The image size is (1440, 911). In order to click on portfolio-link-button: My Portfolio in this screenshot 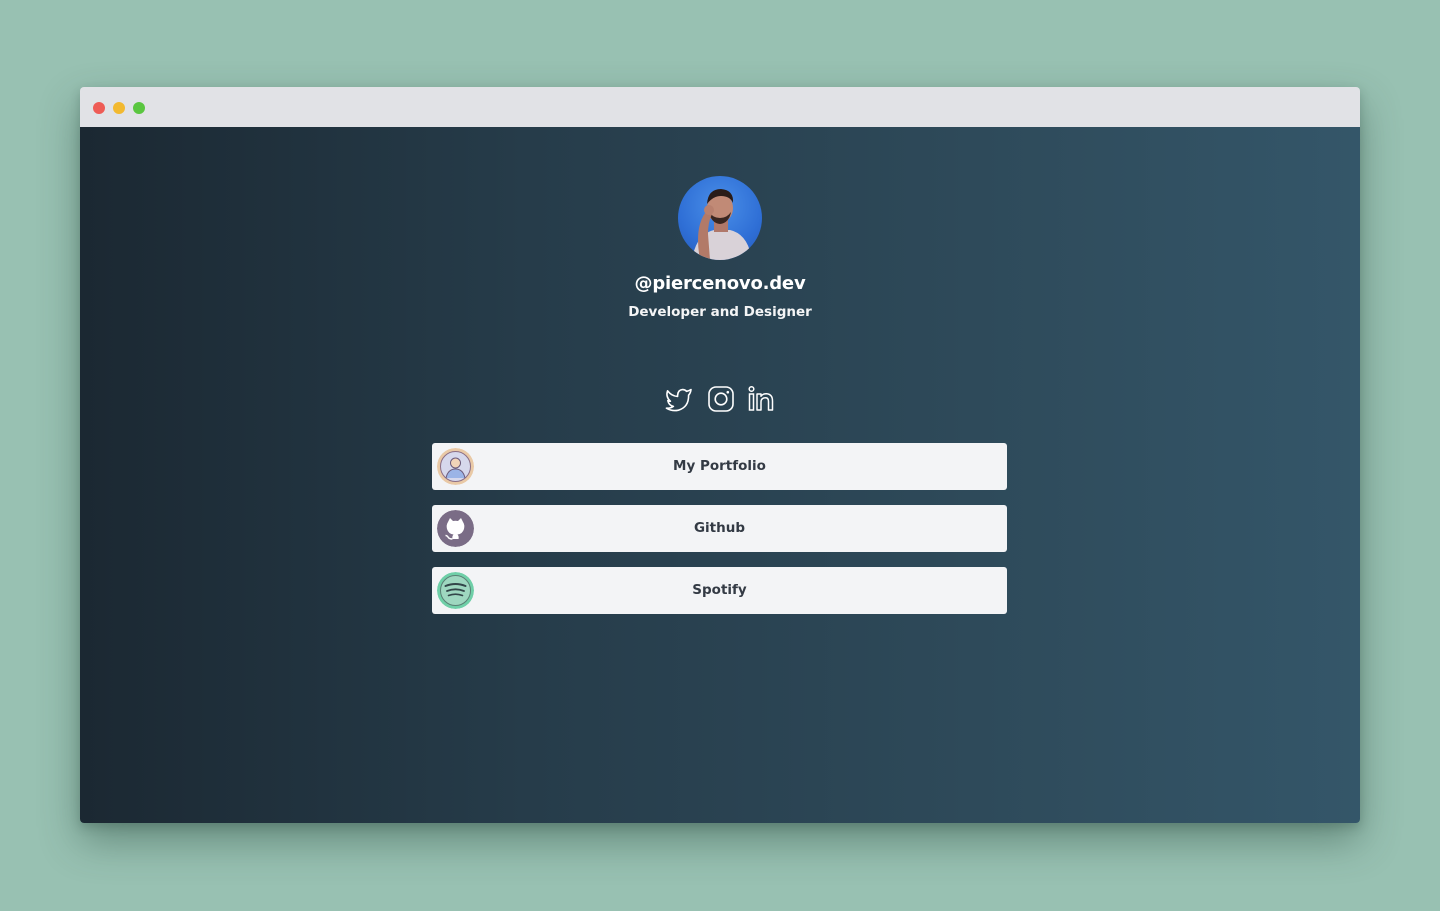, I will do `click(719, 466)`.